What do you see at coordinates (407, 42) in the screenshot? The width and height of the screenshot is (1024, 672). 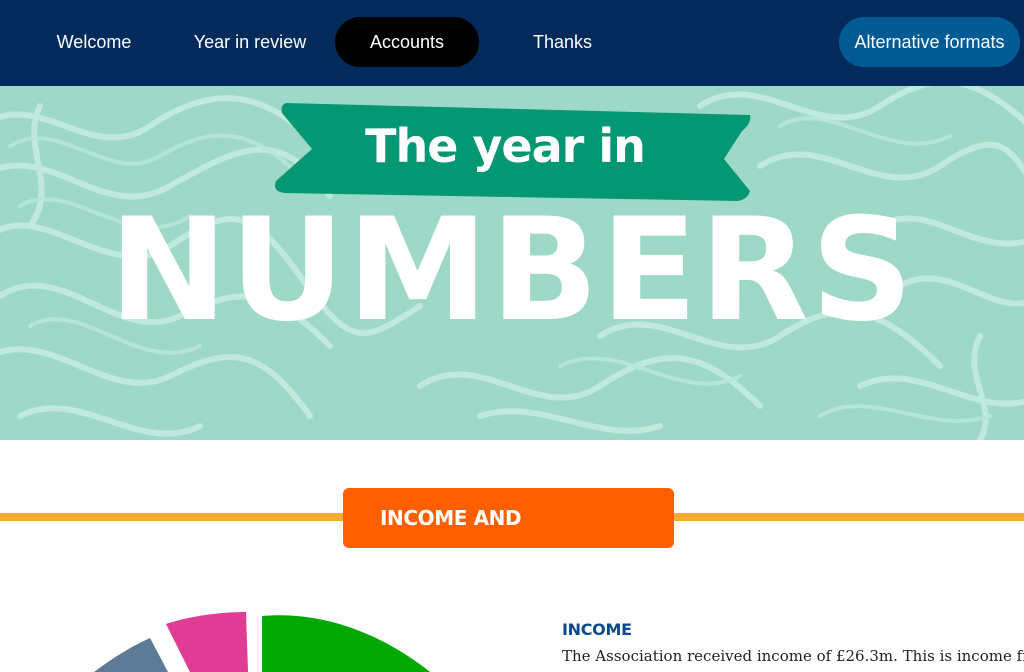 I see `nav-item-accounts: Accounts` at bounding box center [407, 42].